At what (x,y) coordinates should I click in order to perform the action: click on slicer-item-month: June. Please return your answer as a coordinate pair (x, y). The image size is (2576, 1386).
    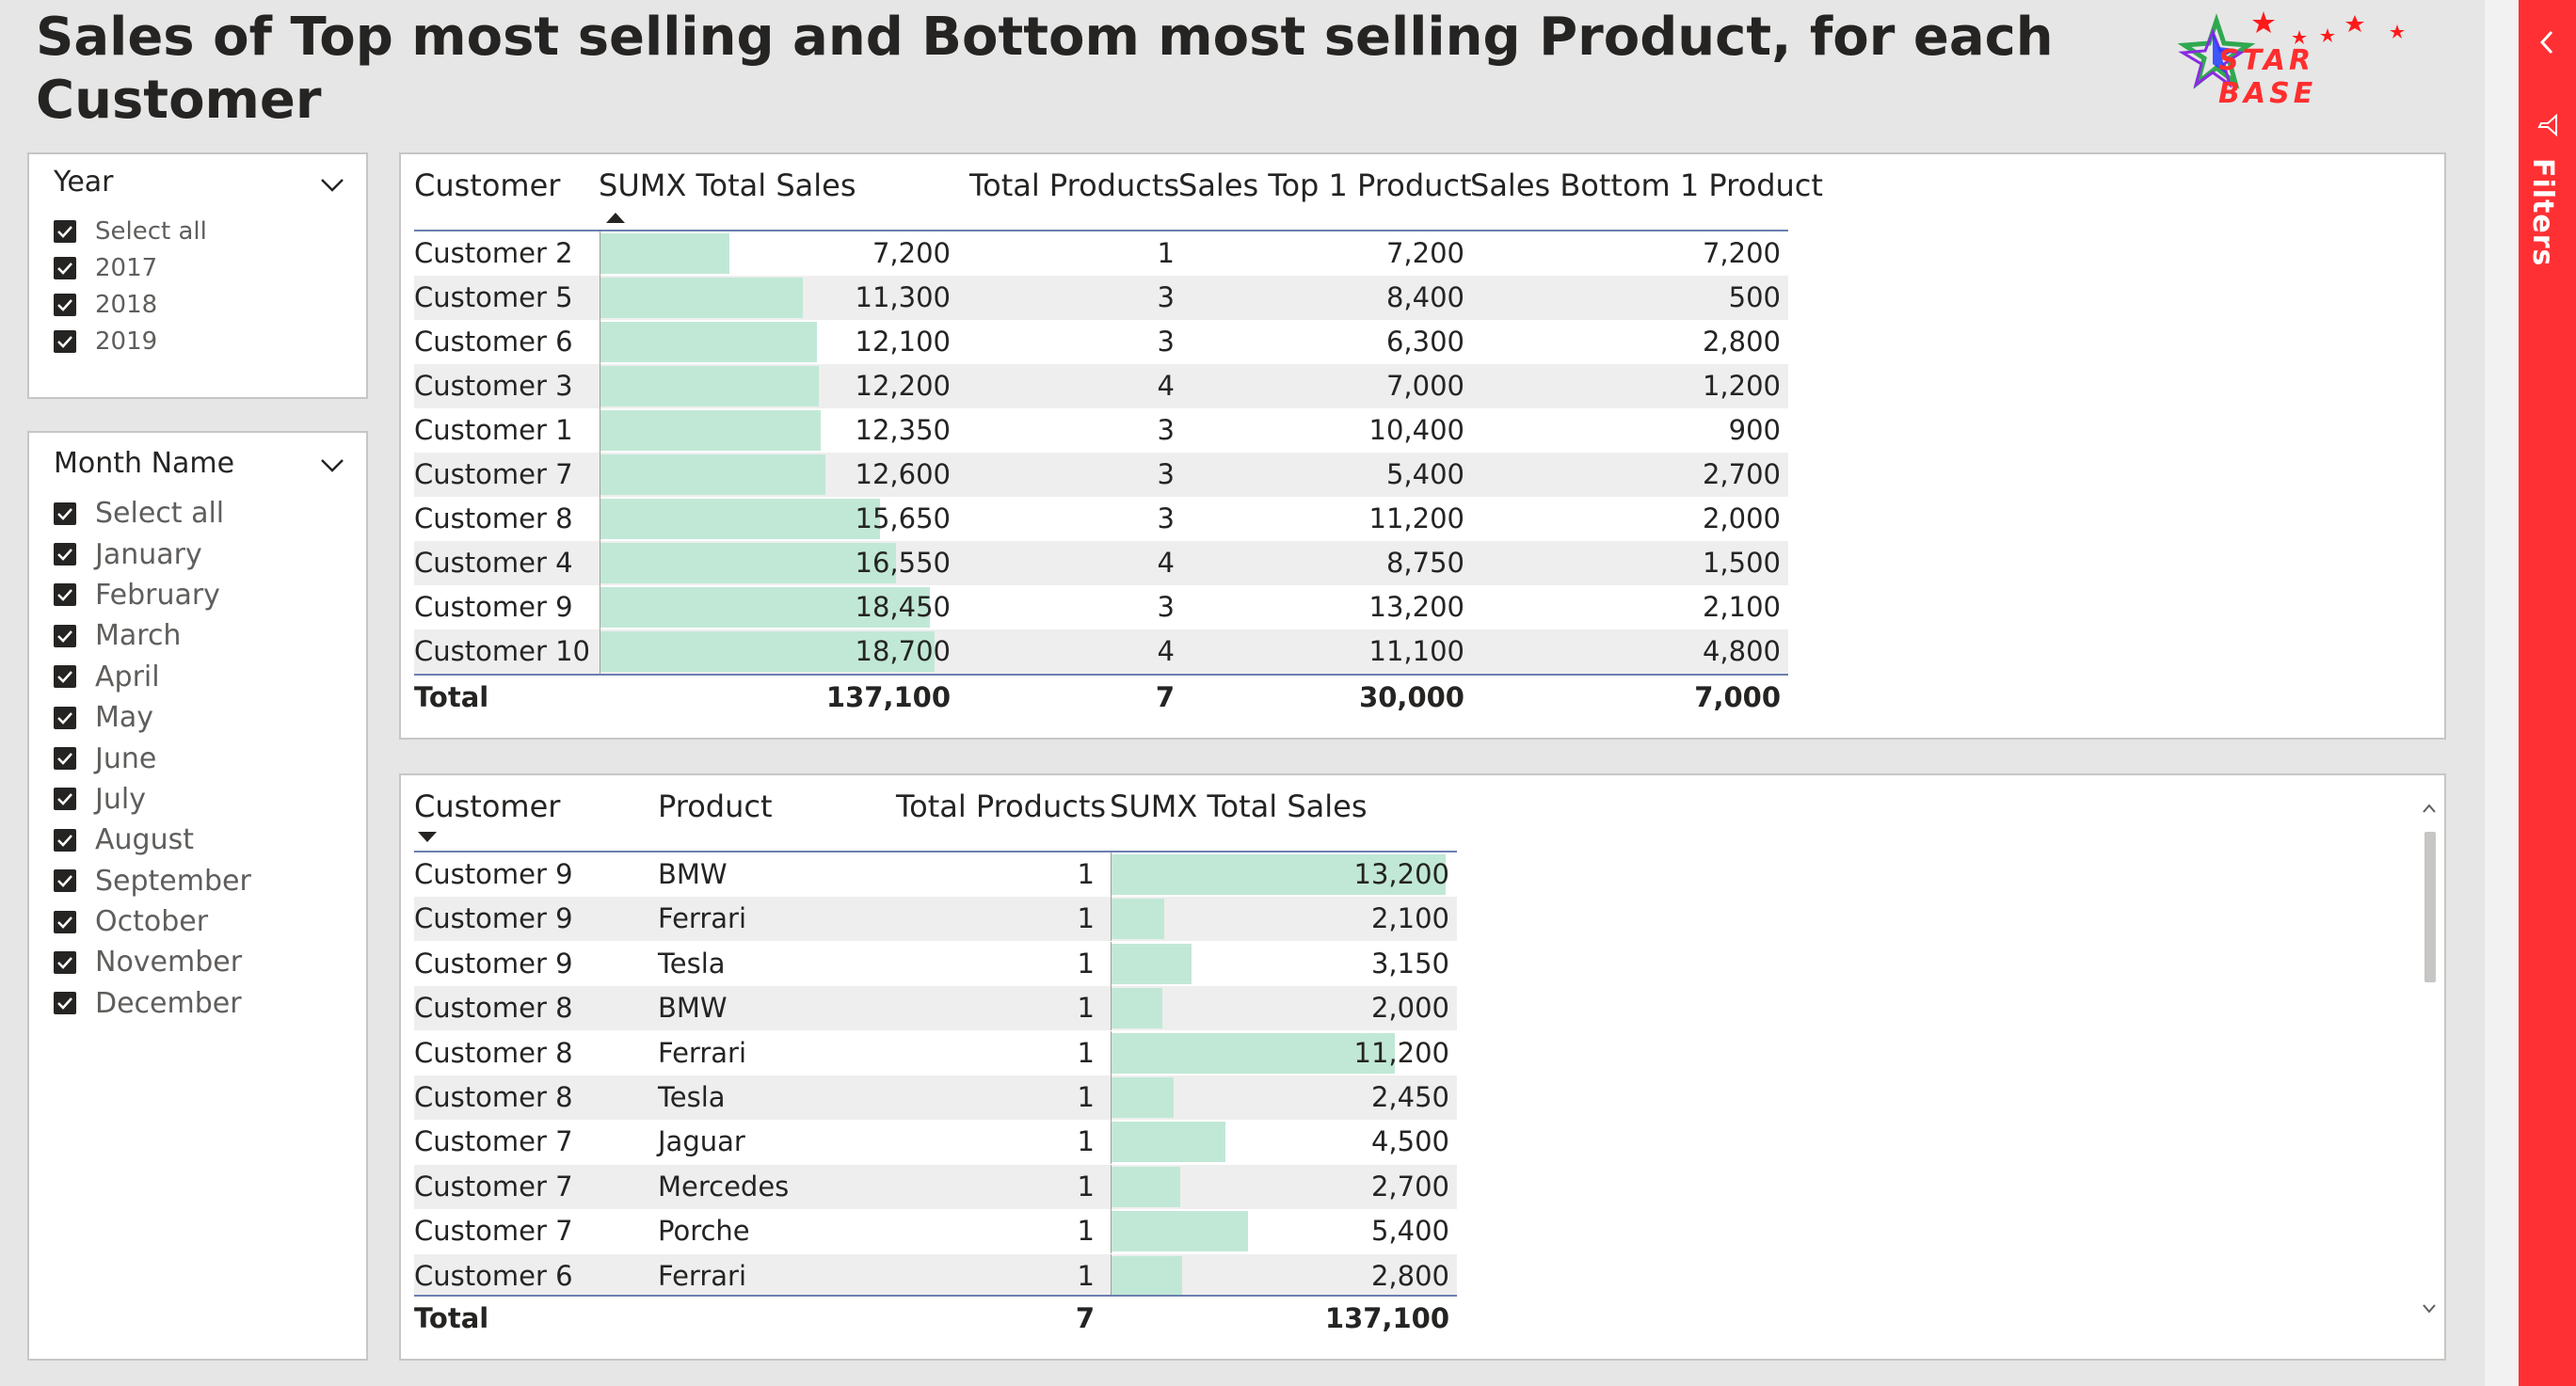
    Looking at the image, I should click on (205, 758).